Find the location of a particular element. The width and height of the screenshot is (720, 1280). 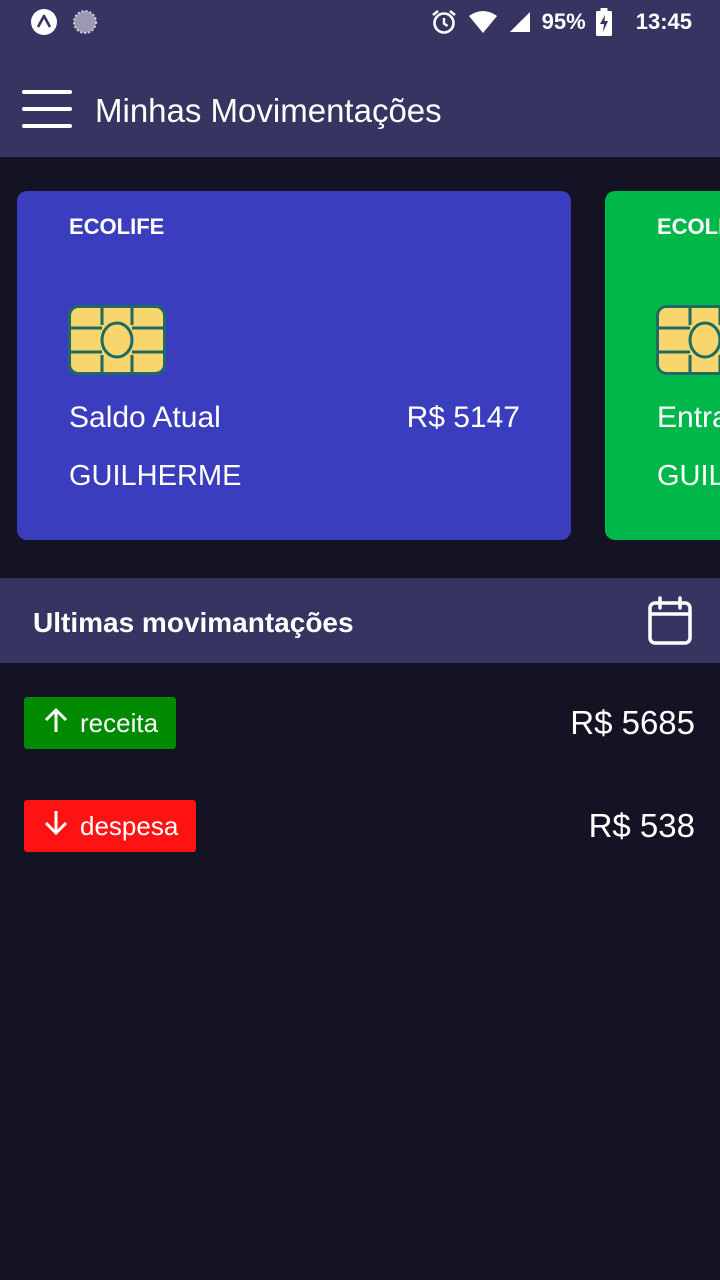

app-header: Minhas Movimentações is located at coordinates (360, 100).